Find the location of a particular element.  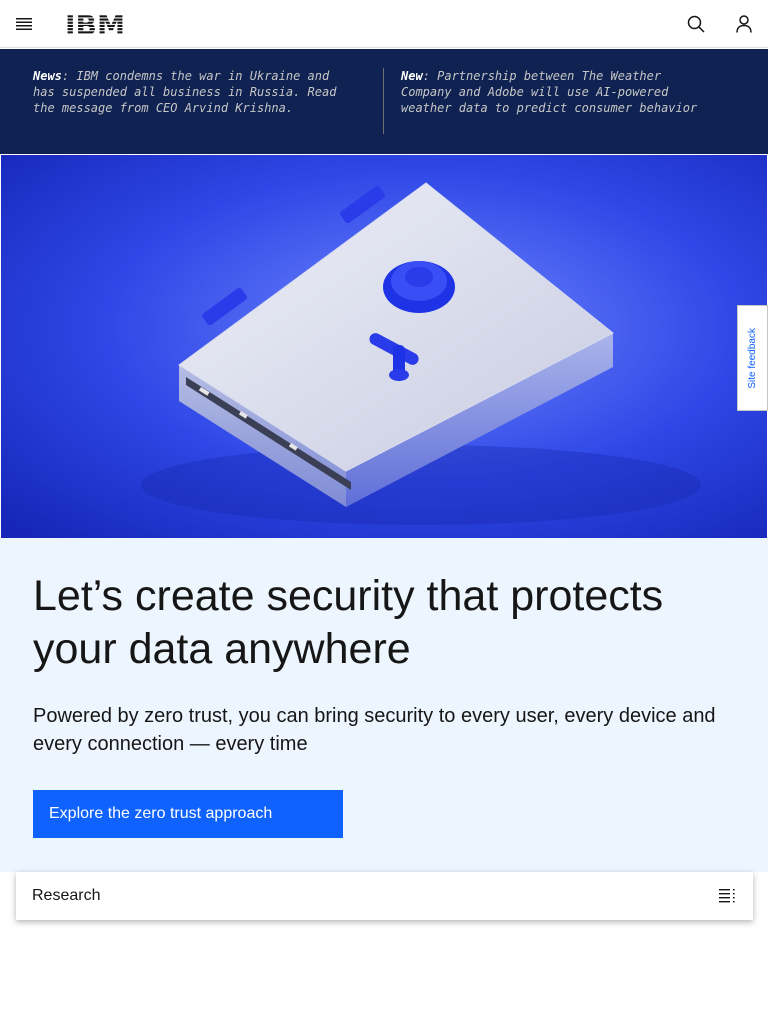

ibm-logo: IBM is located at coordinates (95, 26).